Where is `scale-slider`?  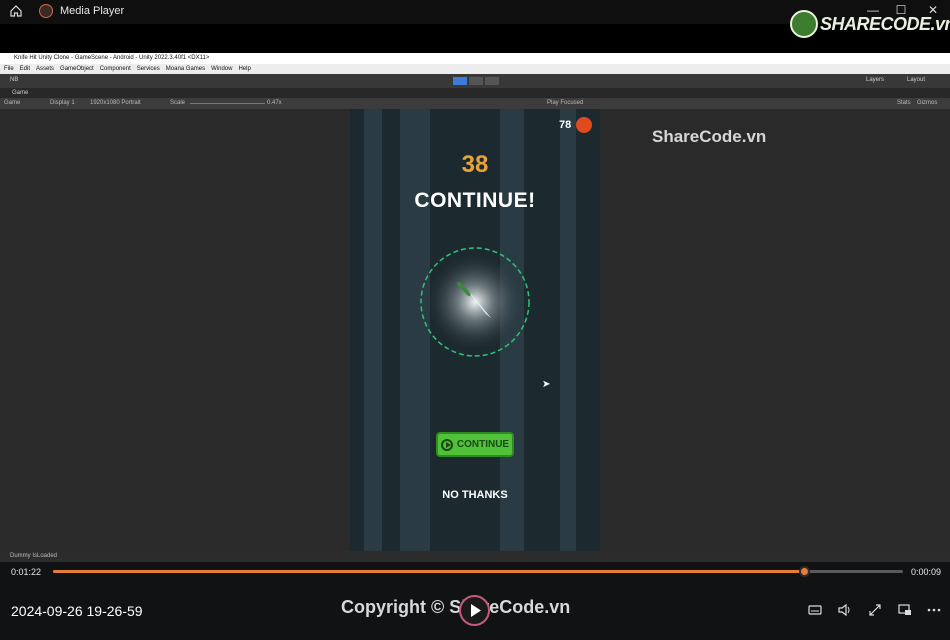
scale-slider is located at coordinates (227, 103).